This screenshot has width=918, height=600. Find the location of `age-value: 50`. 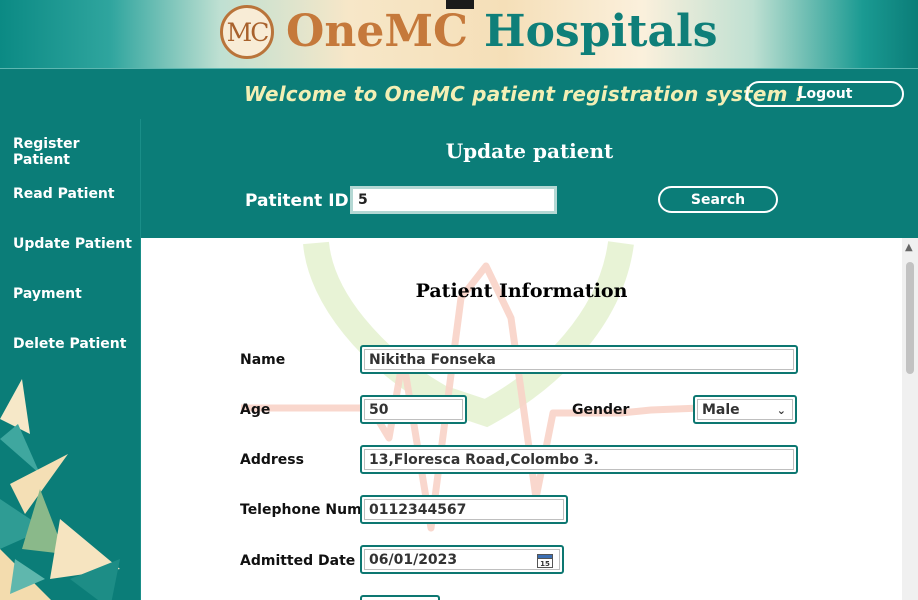

age-value: 50 is located at coordinates (413, 409).